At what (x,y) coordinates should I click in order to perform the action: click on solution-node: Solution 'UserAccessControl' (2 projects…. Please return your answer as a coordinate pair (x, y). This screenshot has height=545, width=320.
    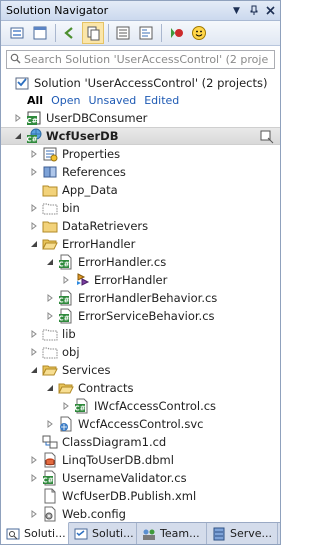
    Looking at the image, I should click on (140, 83).